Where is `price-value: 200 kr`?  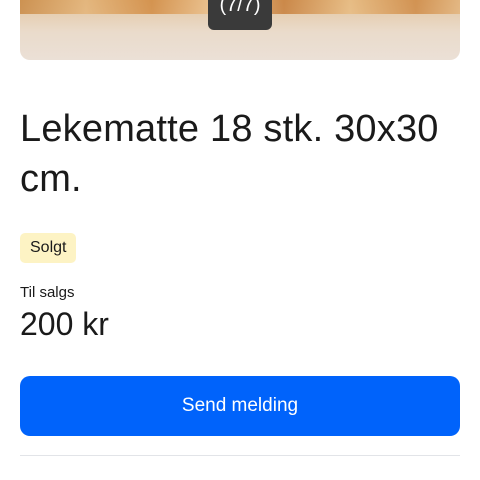
price-value: 200 kr is located at coordinates (64, 324).